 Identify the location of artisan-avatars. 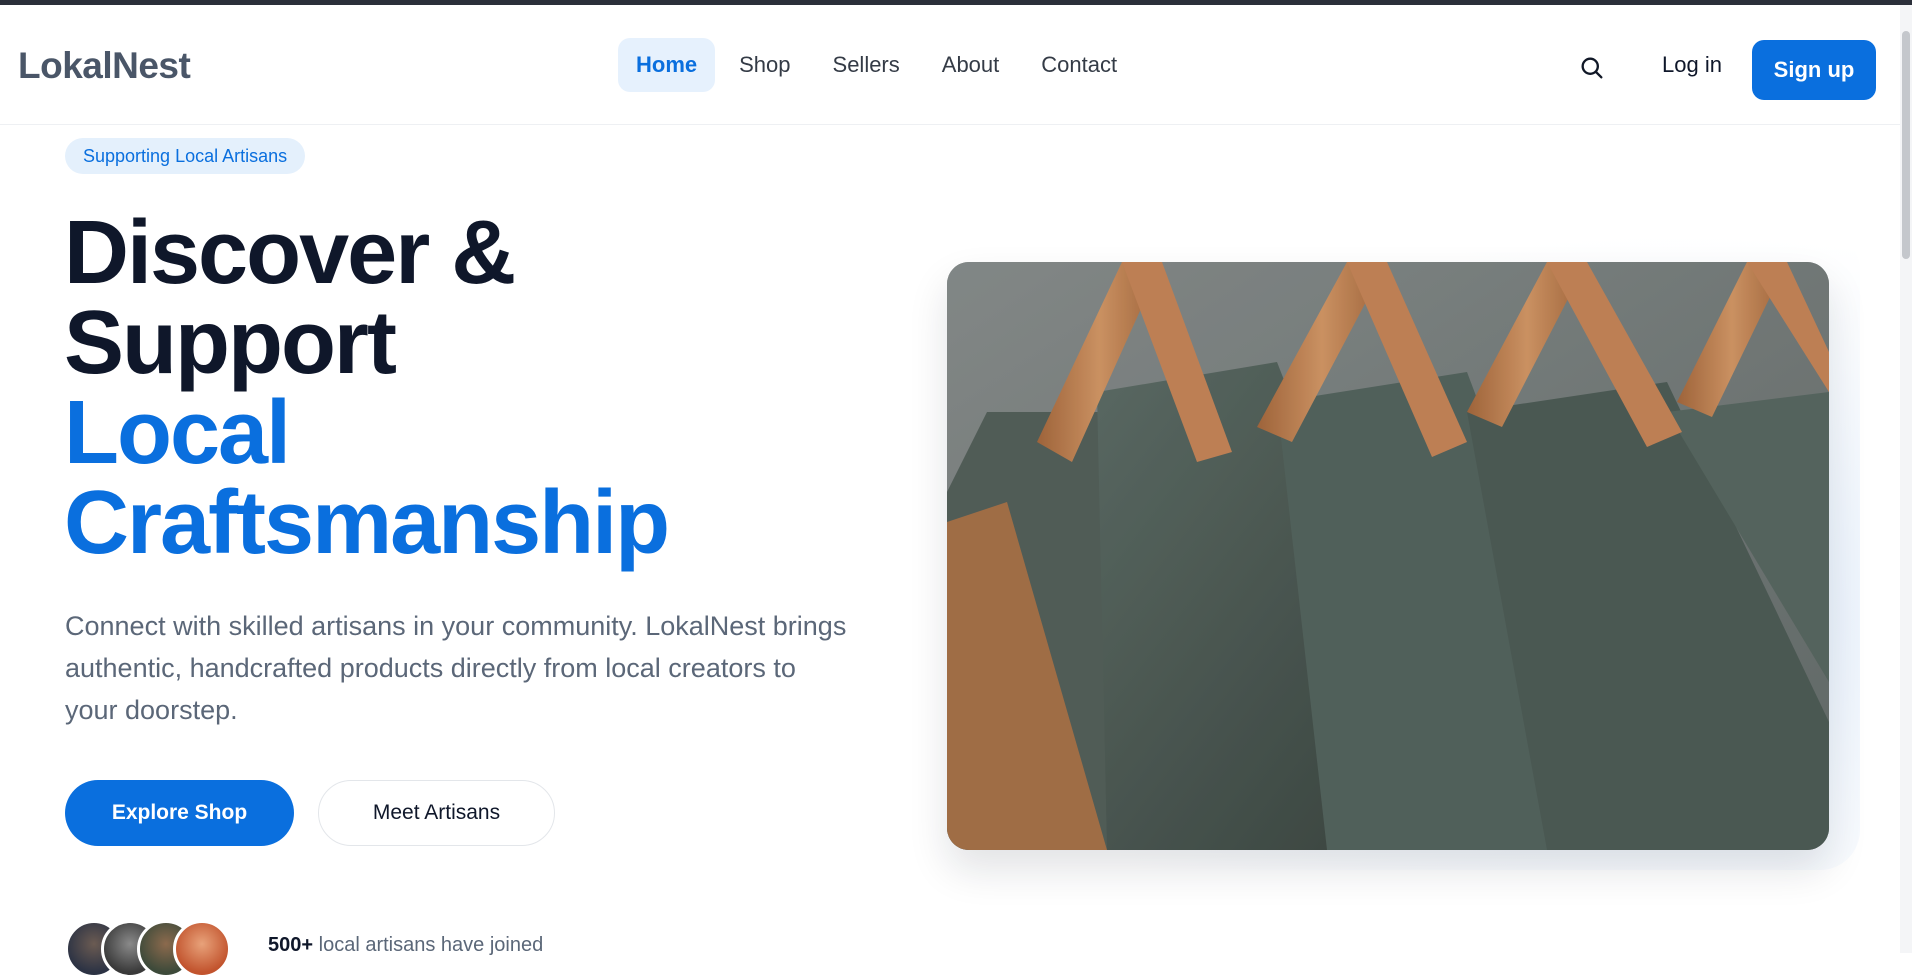
(155, 949).